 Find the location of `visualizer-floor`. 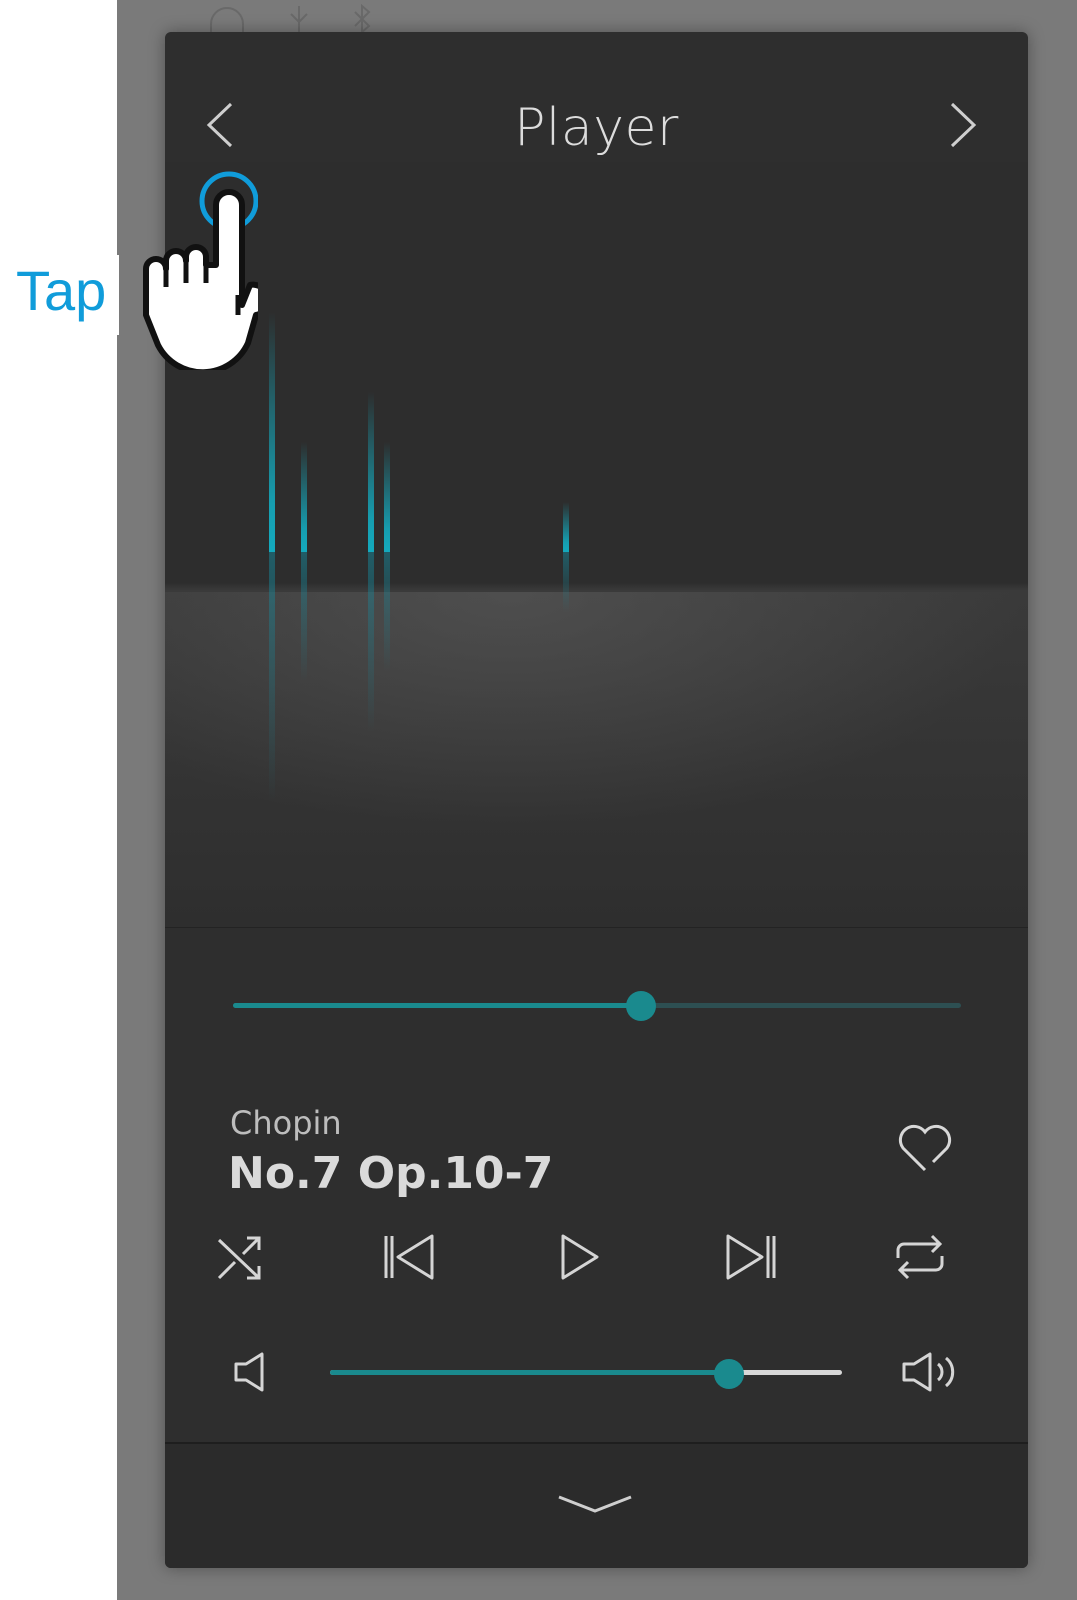

visualizer-floor is located at coordinates (596, 712).